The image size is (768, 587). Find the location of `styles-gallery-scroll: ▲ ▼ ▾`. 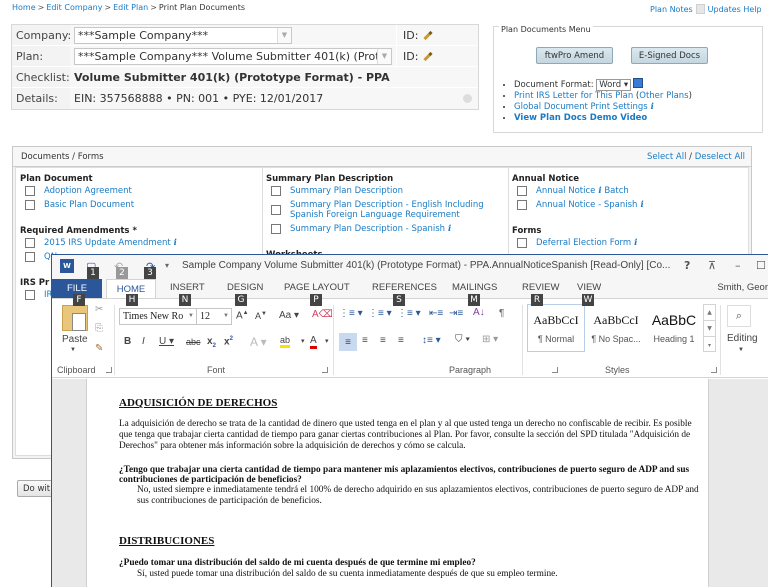

styles-gallery-scroll: ▲ ▼ ▾ is located at coordinates (709, 328).